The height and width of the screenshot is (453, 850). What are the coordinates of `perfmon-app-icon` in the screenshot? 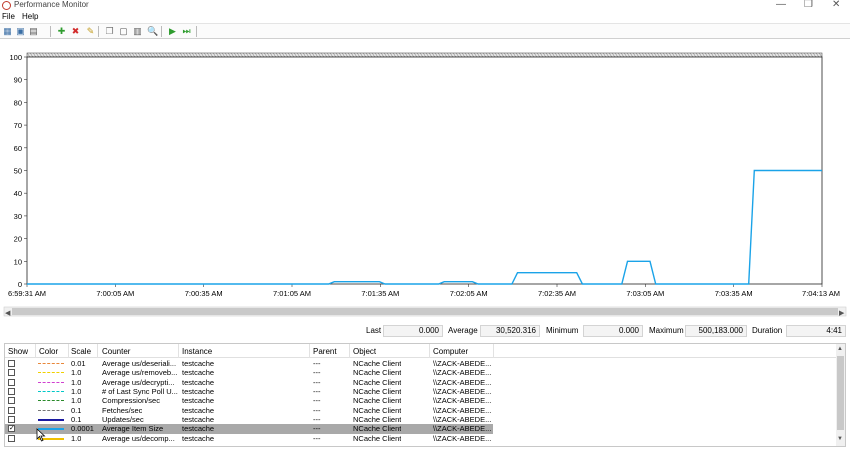 It's located at (6, 5).